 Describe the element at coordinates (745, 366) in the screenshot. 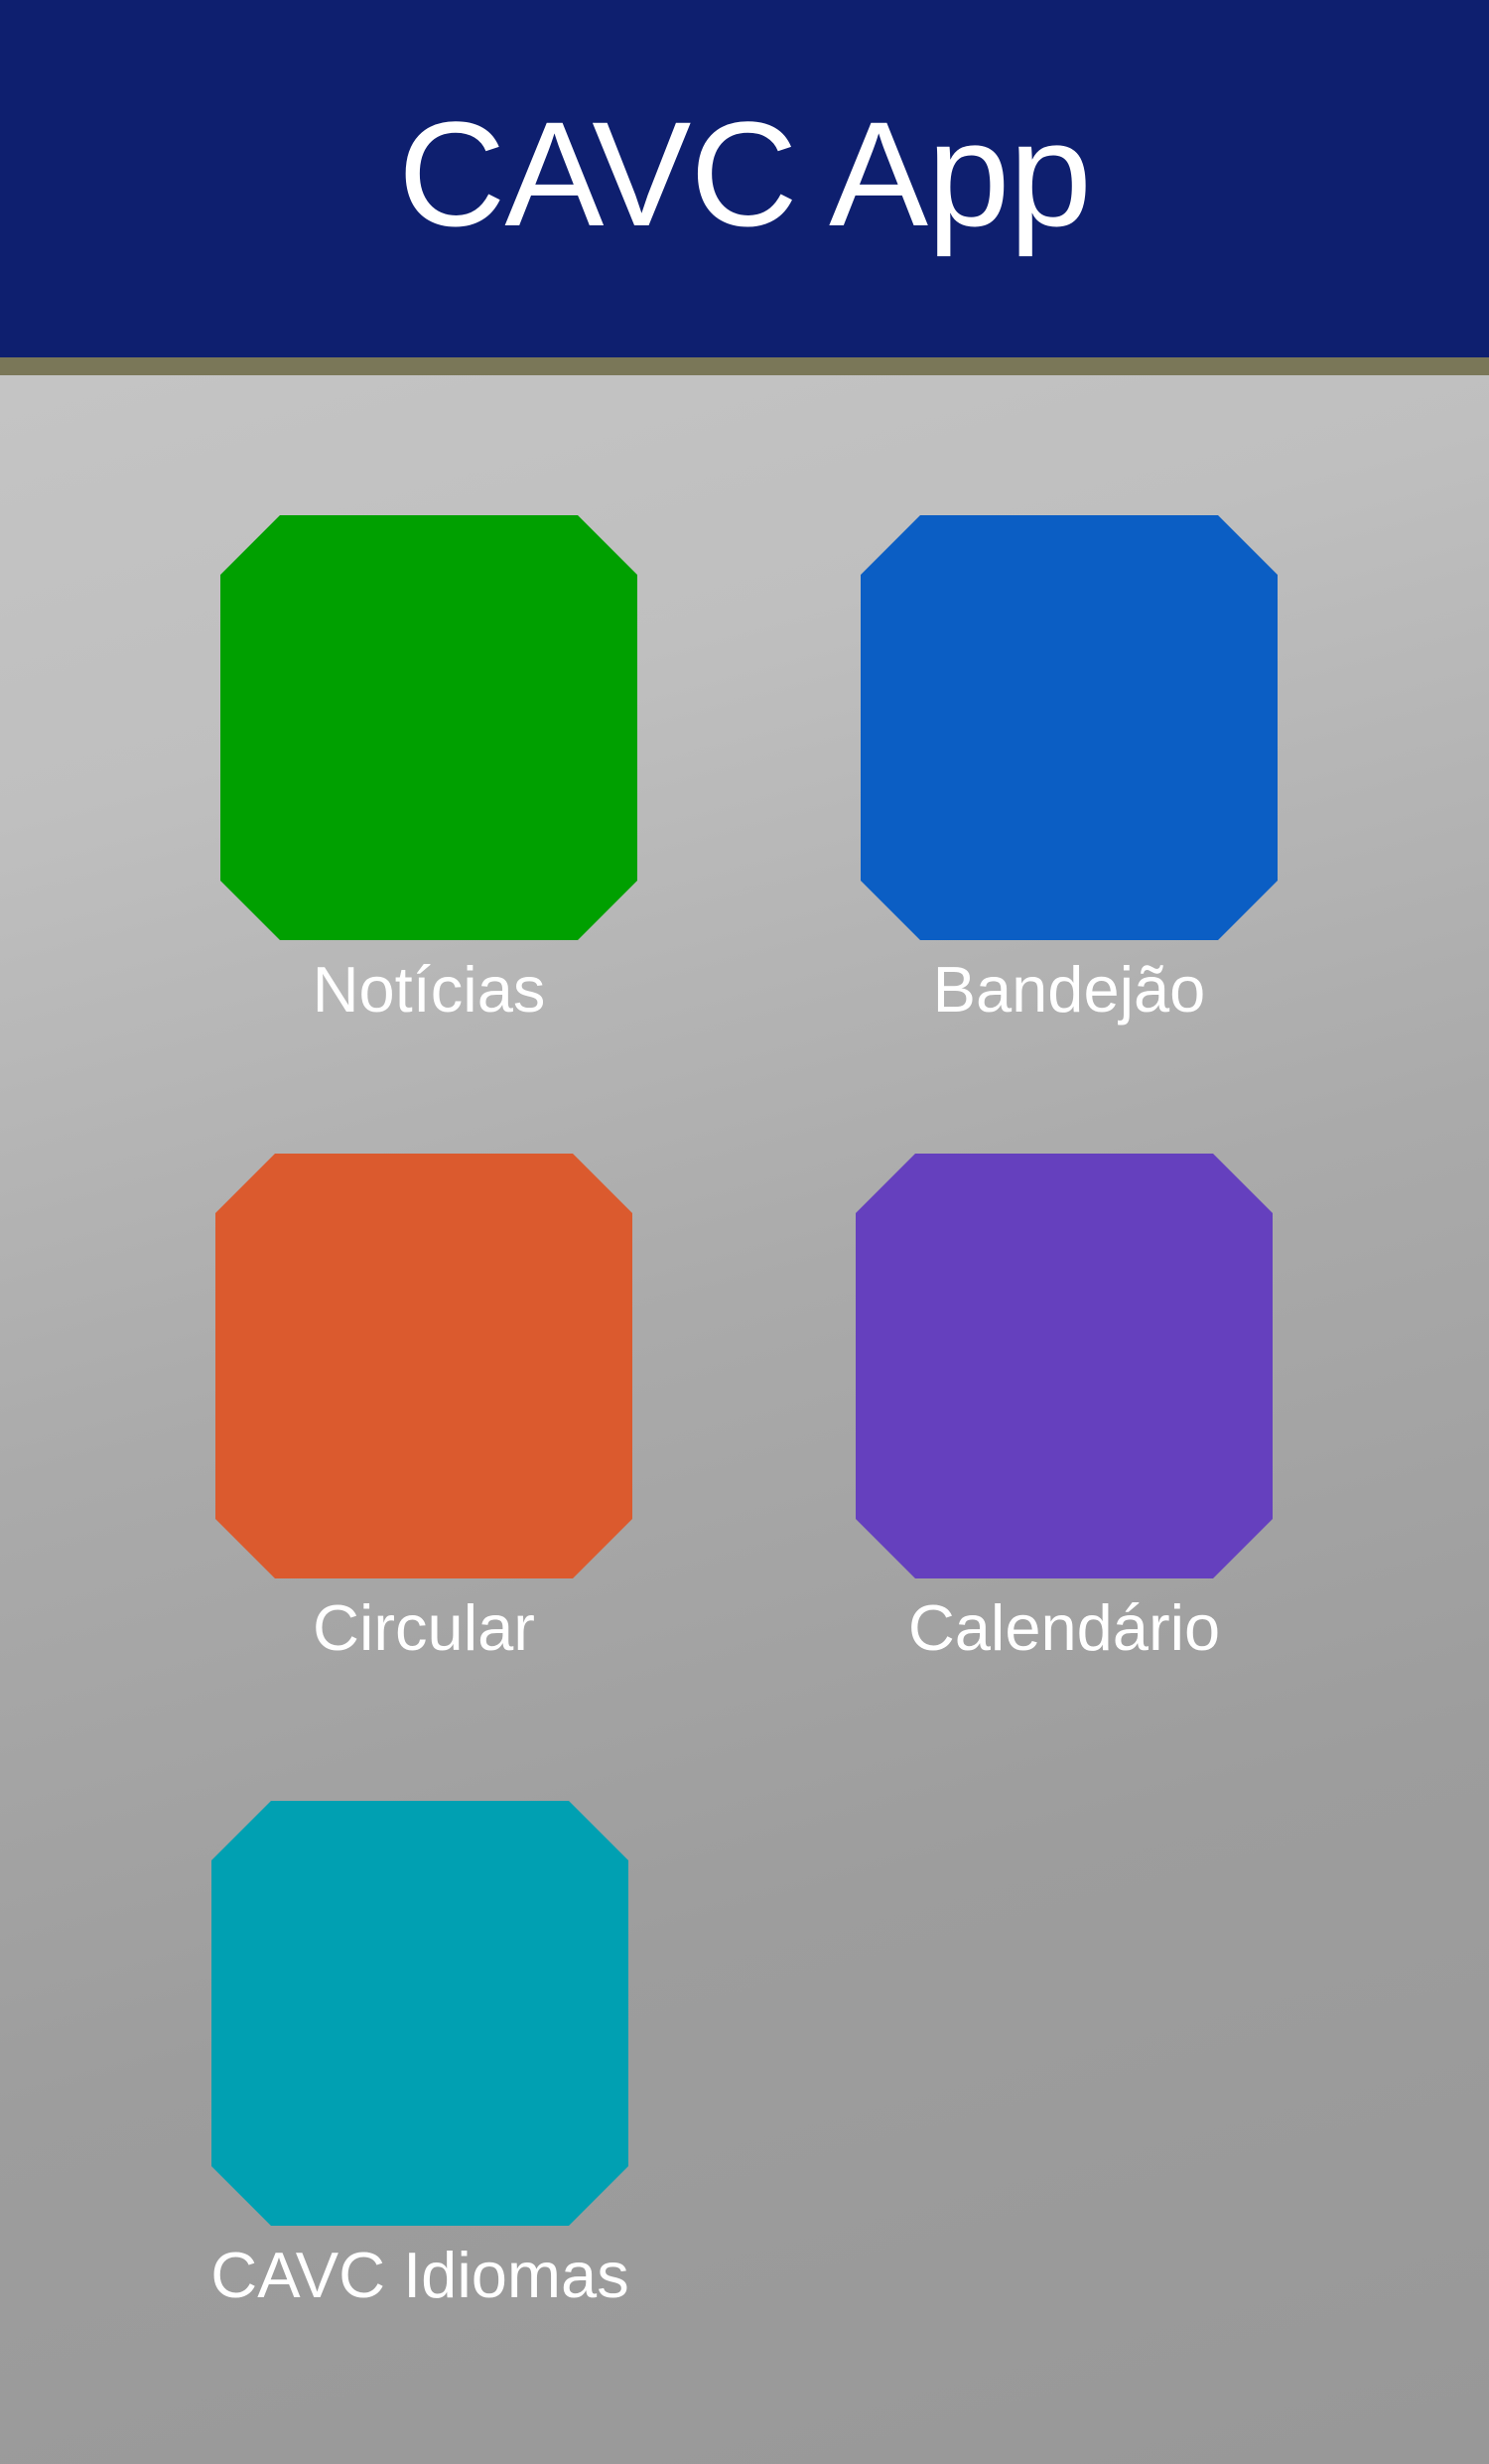

I see `header-divider` at that location.